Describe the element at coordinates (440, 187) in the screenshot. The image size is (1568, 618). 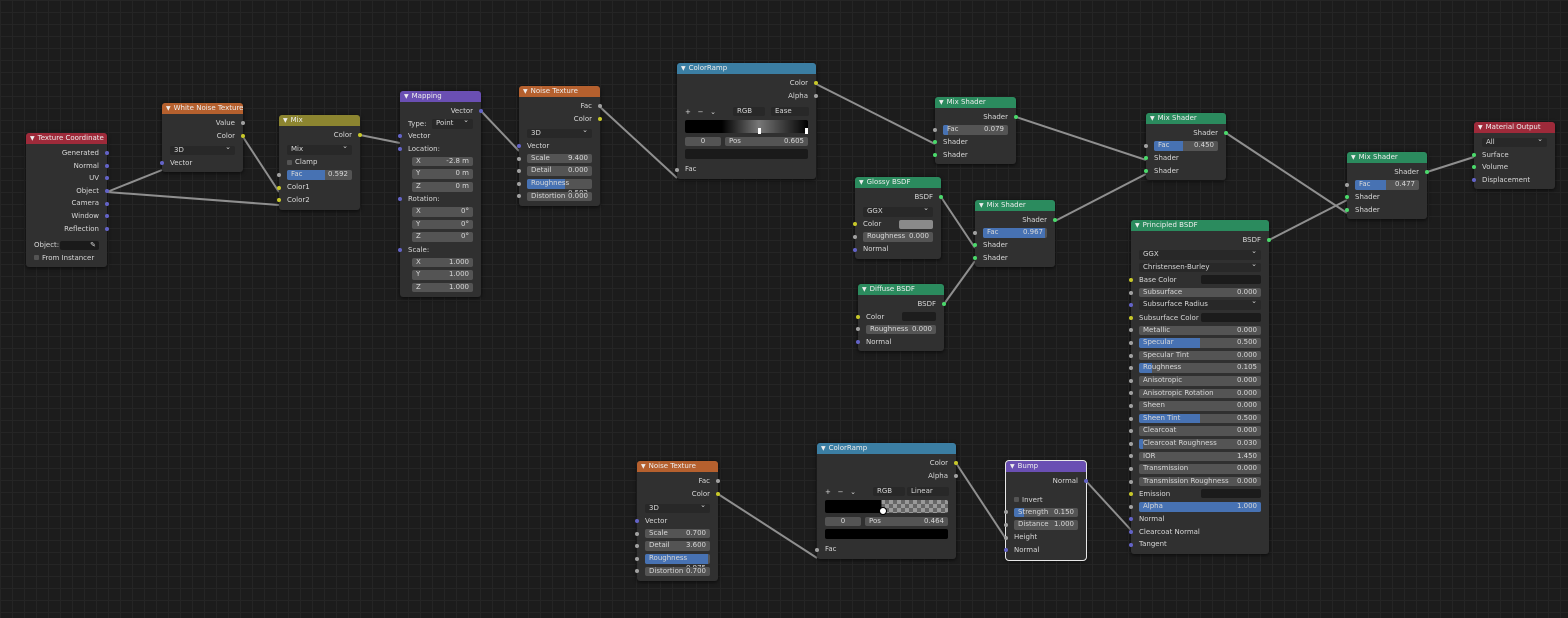
I see `location-z: Z0 m` at that location.